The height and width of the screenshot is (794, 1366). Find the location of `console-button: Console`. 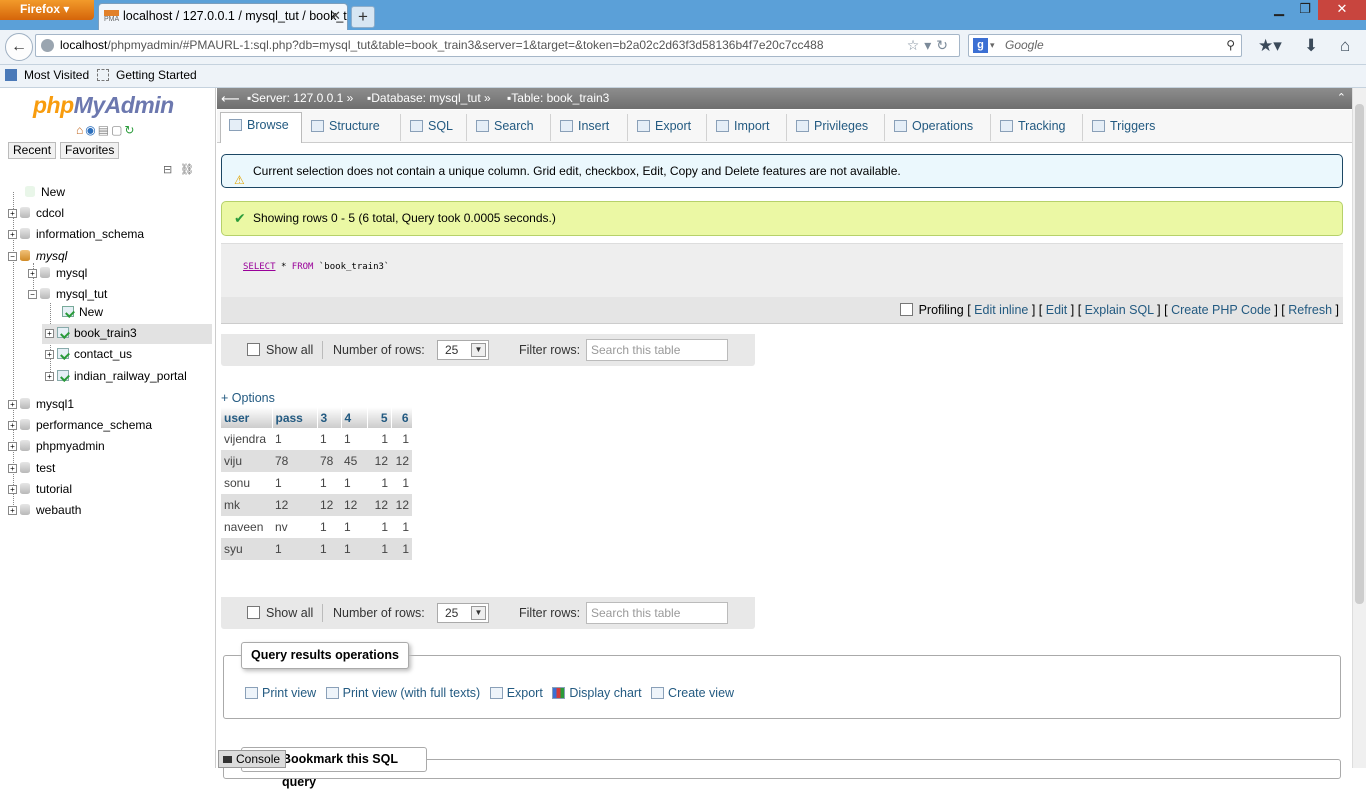

console-button: Console is located at coordinates (252, 759).